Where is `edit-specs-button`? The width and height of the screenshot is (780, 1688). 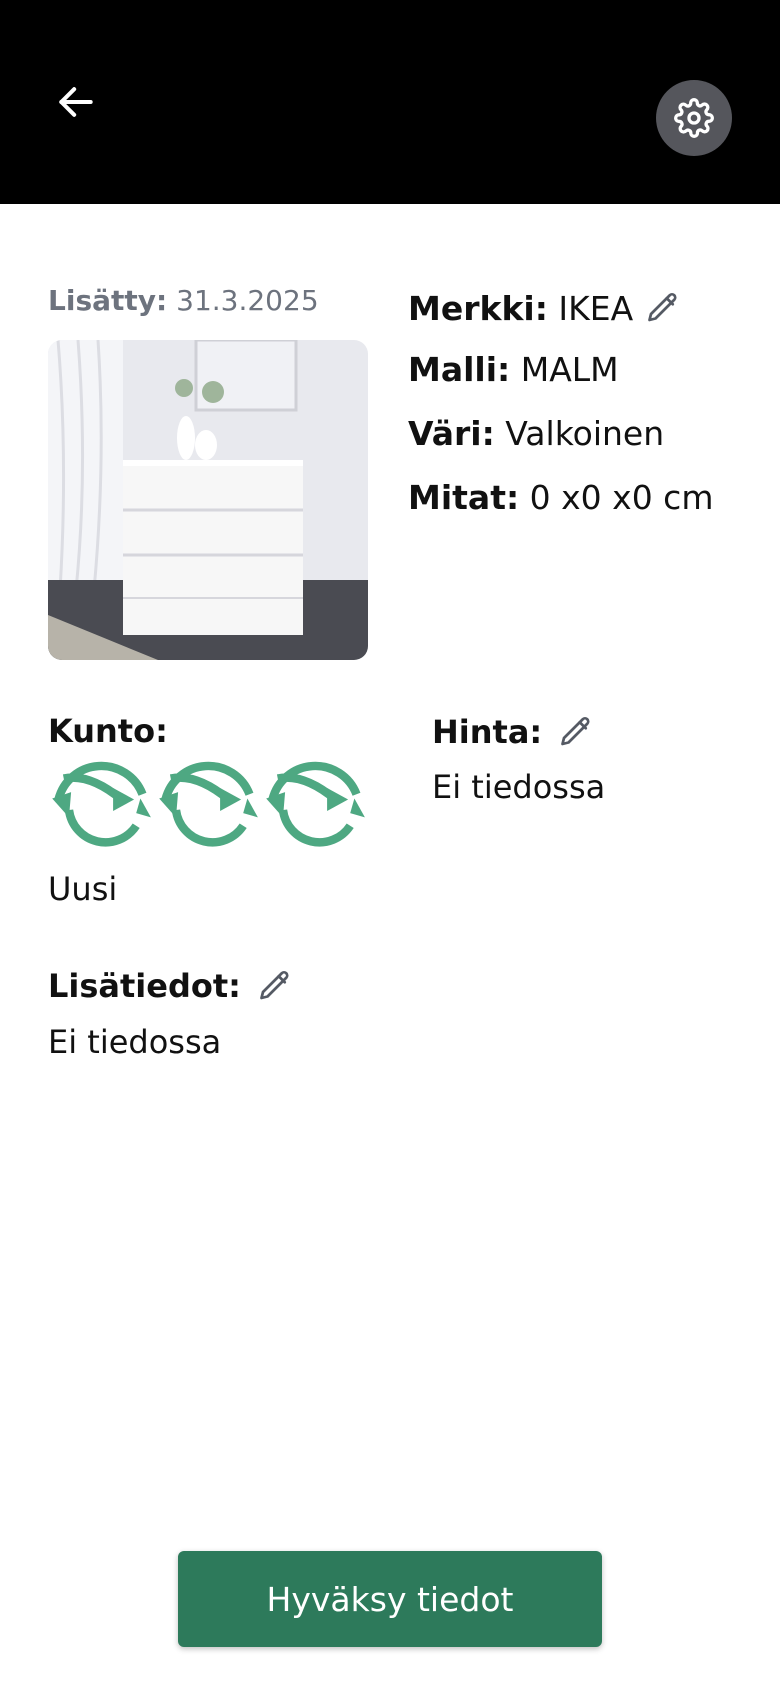 edit-specs-button is located at coordinates (663, 308).